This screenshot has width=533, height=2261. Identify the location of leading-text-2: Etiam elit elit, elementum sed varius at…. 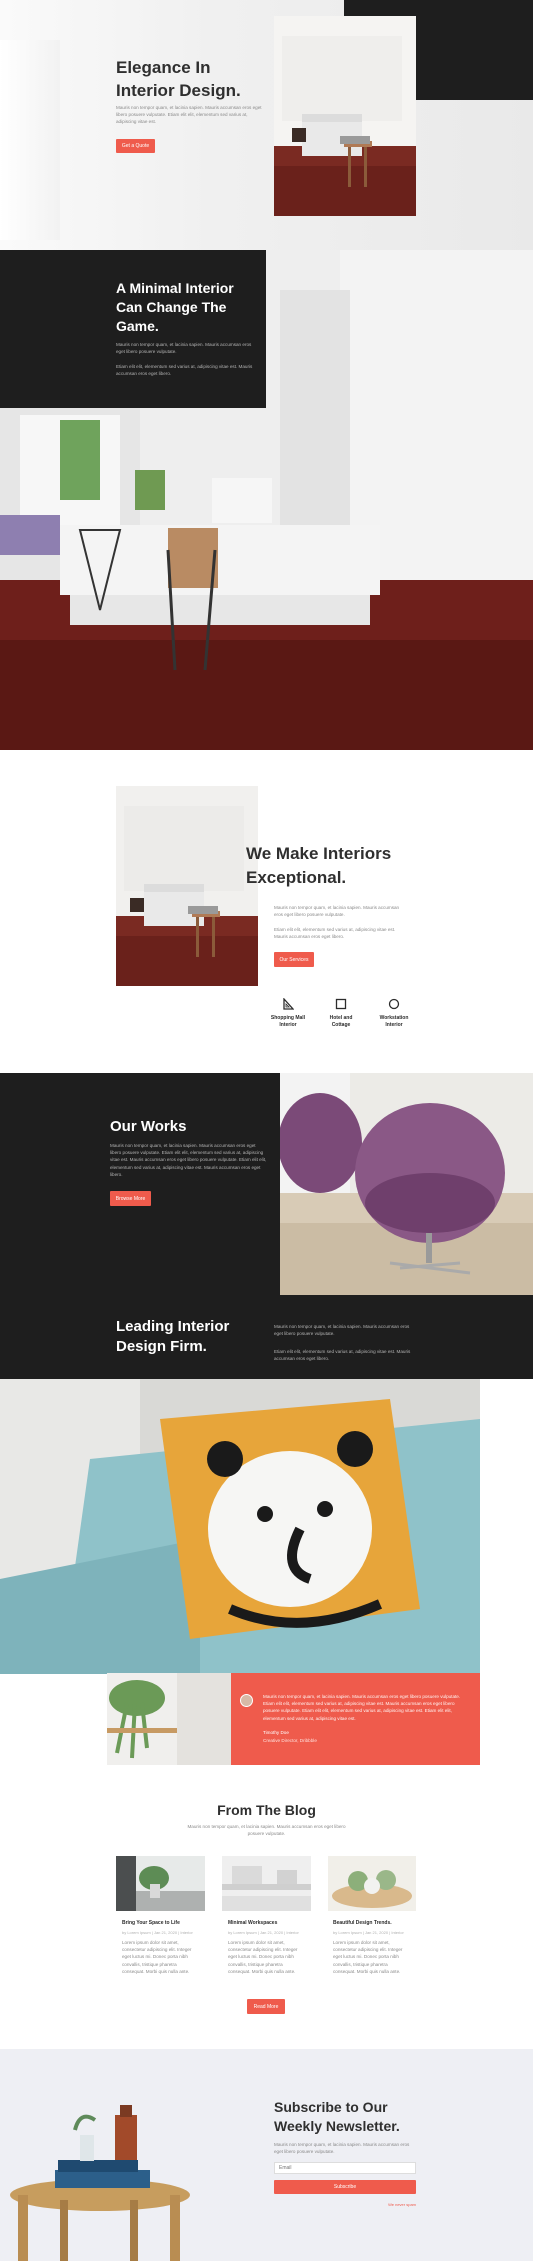
(342, 1355).